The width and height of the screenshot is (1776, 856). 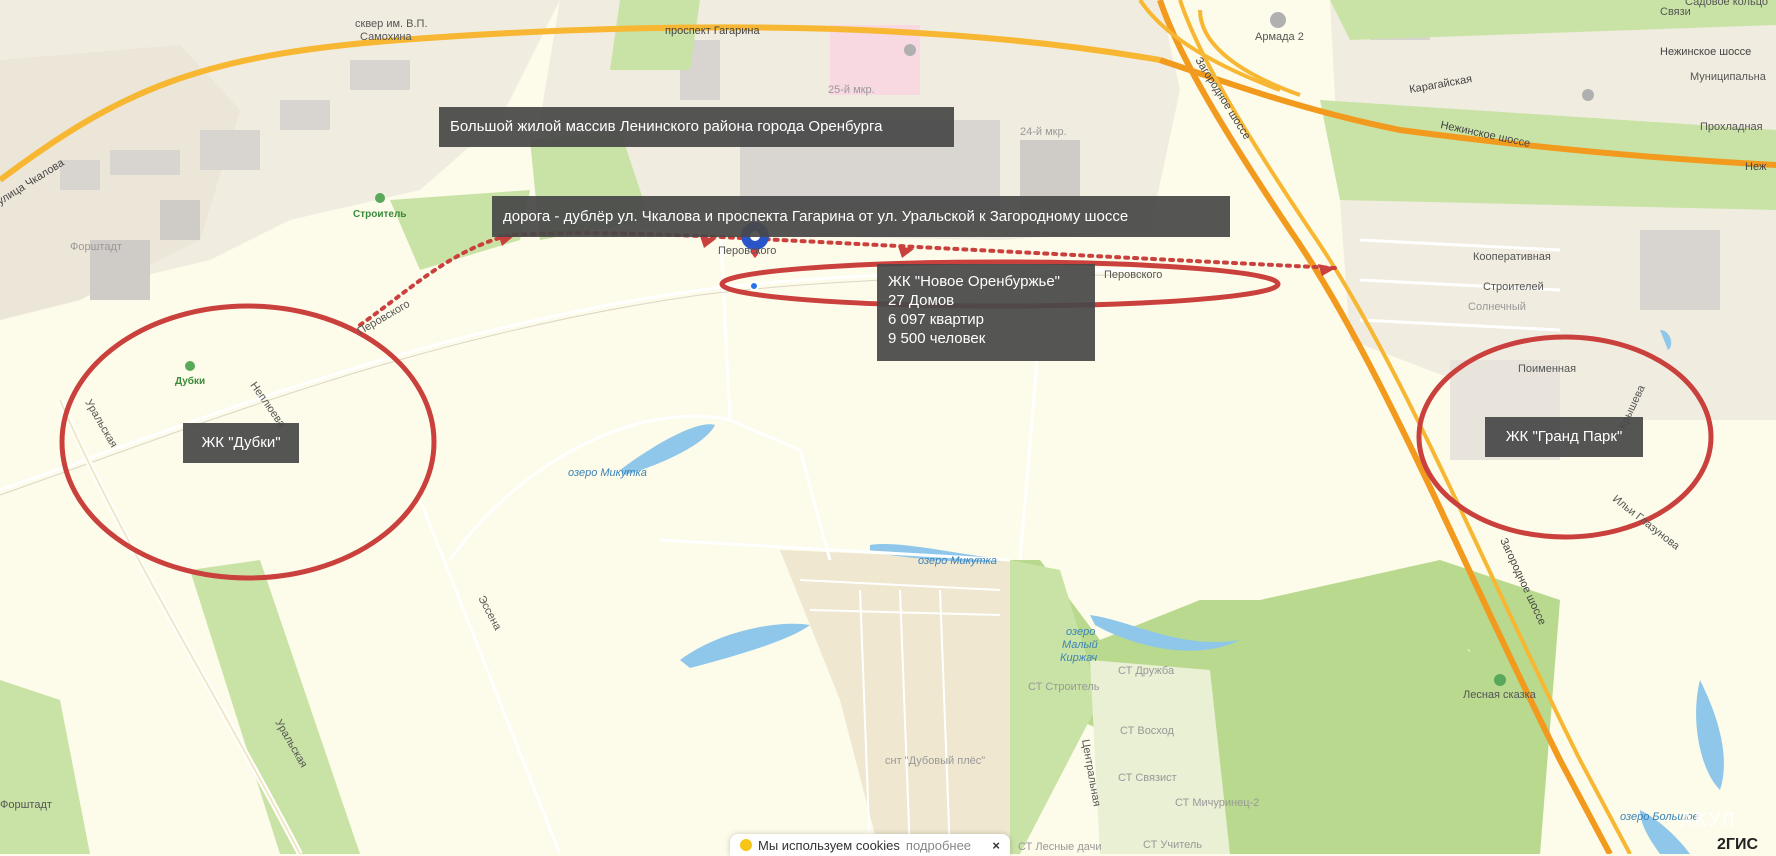 I want to click on watermark: АКУЛ, so click(x=1707, y=820).